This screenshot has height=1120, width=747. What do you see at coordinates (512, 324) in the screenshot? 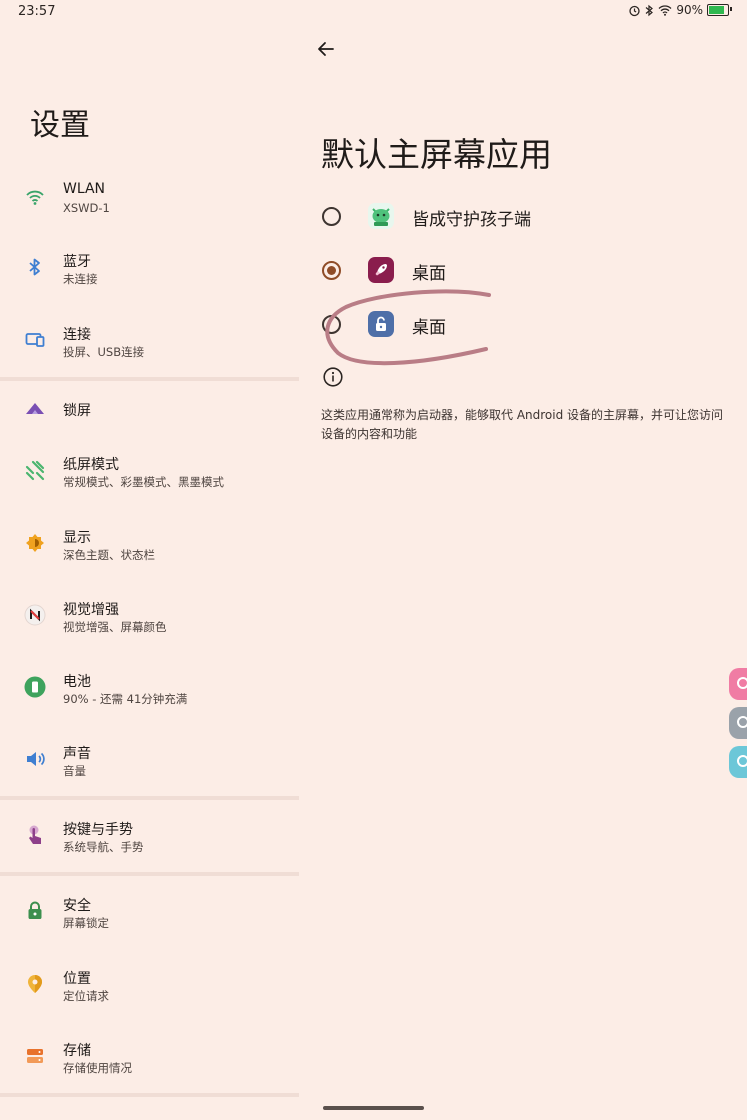
I see `launcher-option-desktop-2: 桌面` at bounding box center [512, 324].